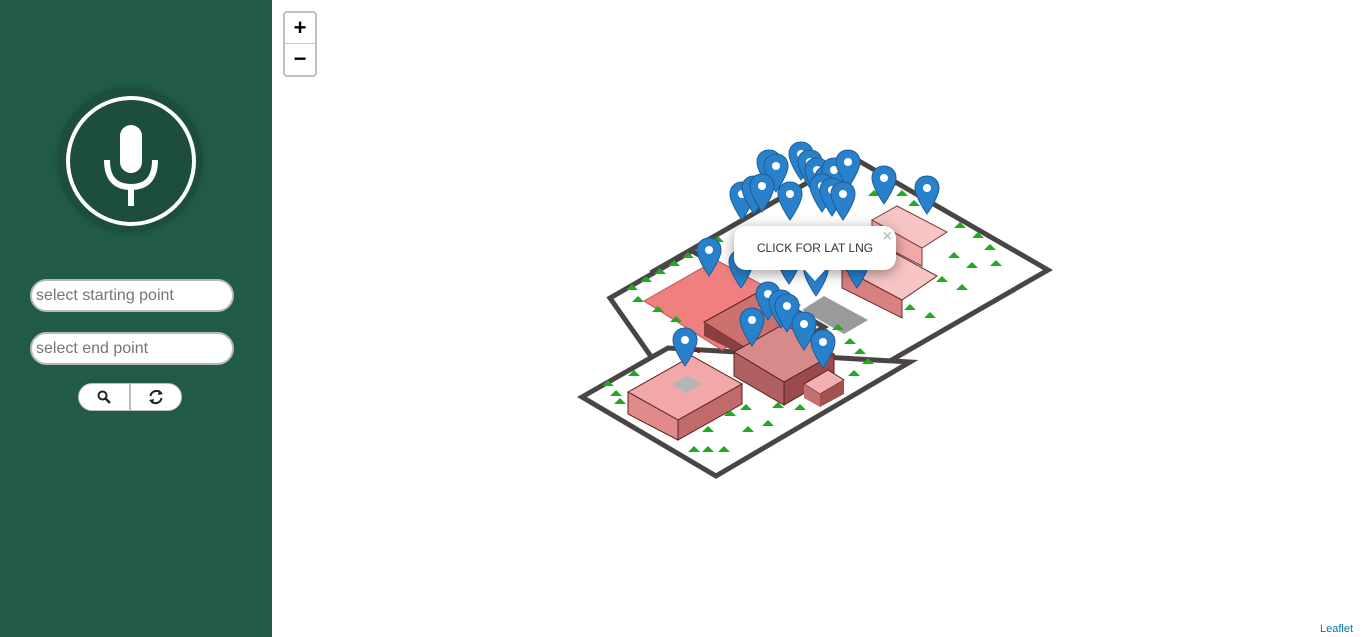 The image size is (1366, 637). I want to click on attribution-link: Leaflet, so click(1336, 629).